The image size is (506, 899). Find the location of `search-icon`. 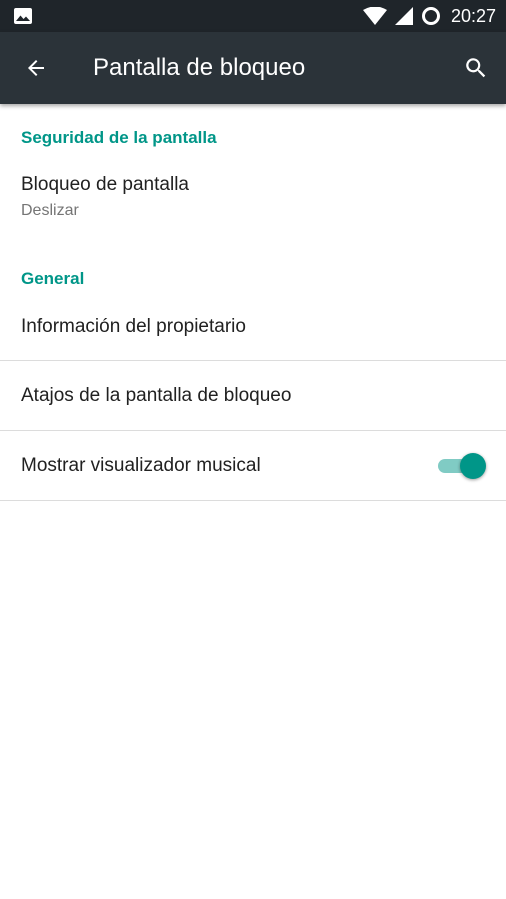

search-icon is located at coordinates (476, 68).